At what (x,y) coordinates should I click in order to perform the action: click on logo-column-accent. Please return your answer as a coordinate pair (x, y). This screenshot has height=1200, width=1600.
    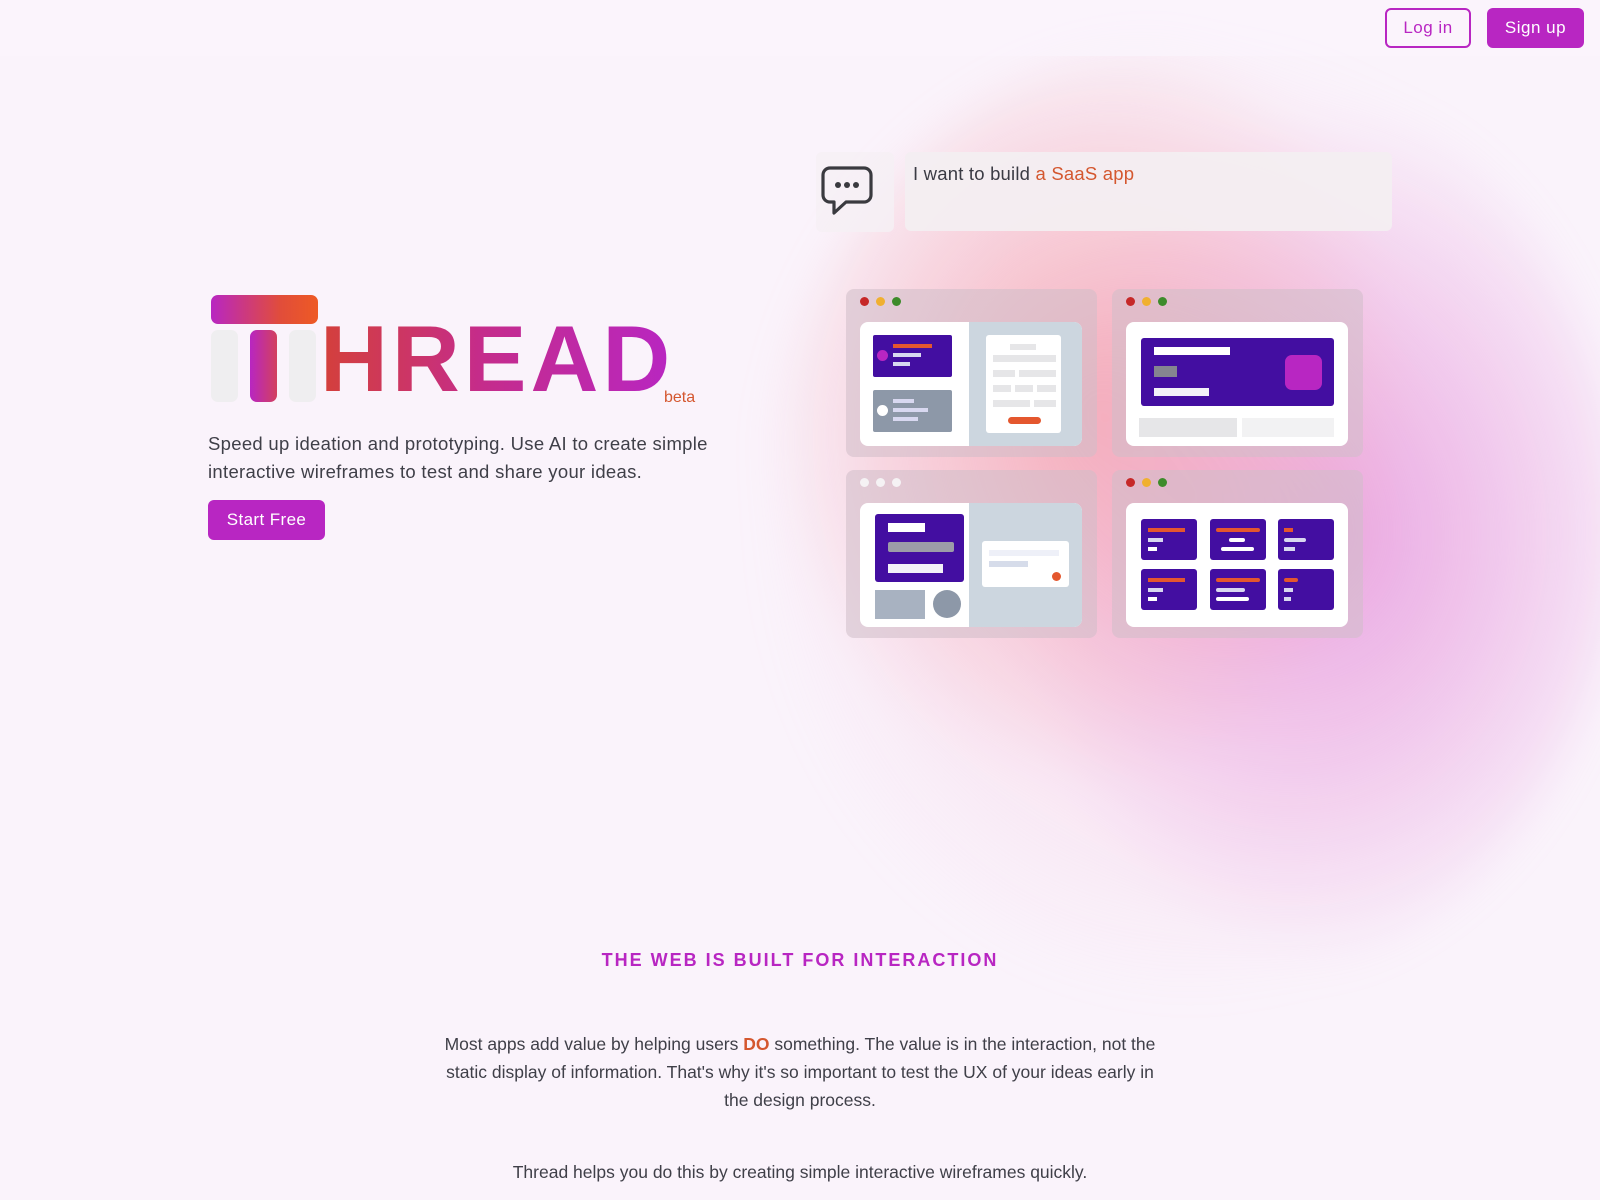
    Looking at the image, I should click on (263, 366).